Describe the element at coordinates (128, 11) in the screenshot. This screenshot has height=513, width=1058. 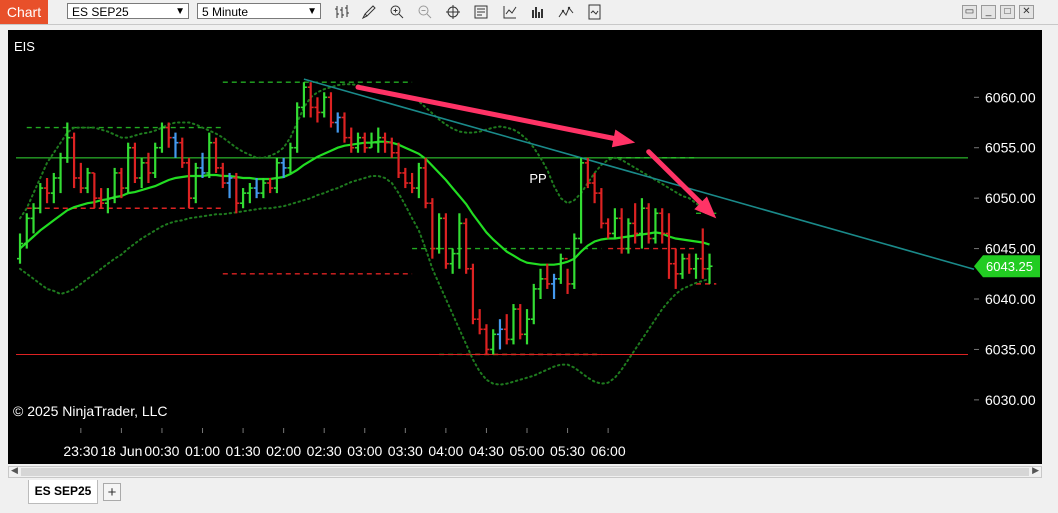
I see `instrument-select: ES SEP25 ▼` at that location.